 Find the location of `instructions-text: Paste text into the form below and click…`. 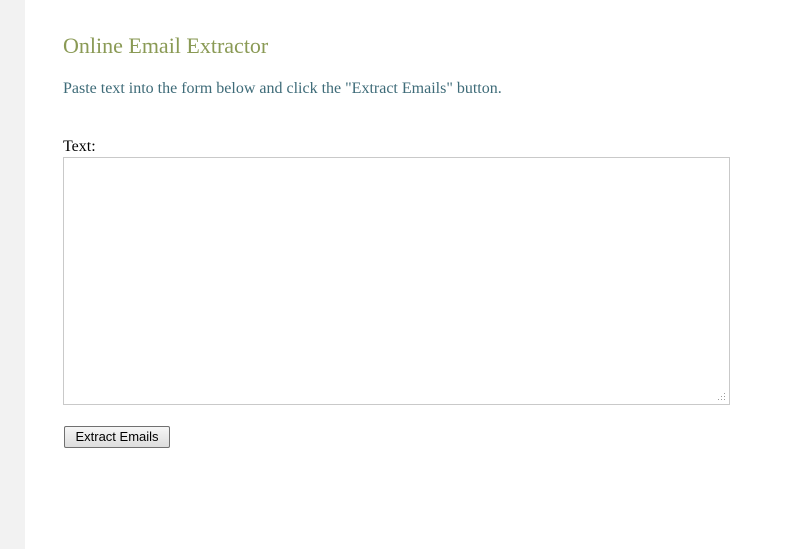

instructions-text: Paste text into the form below and click… is located at coordinates (282, 88).